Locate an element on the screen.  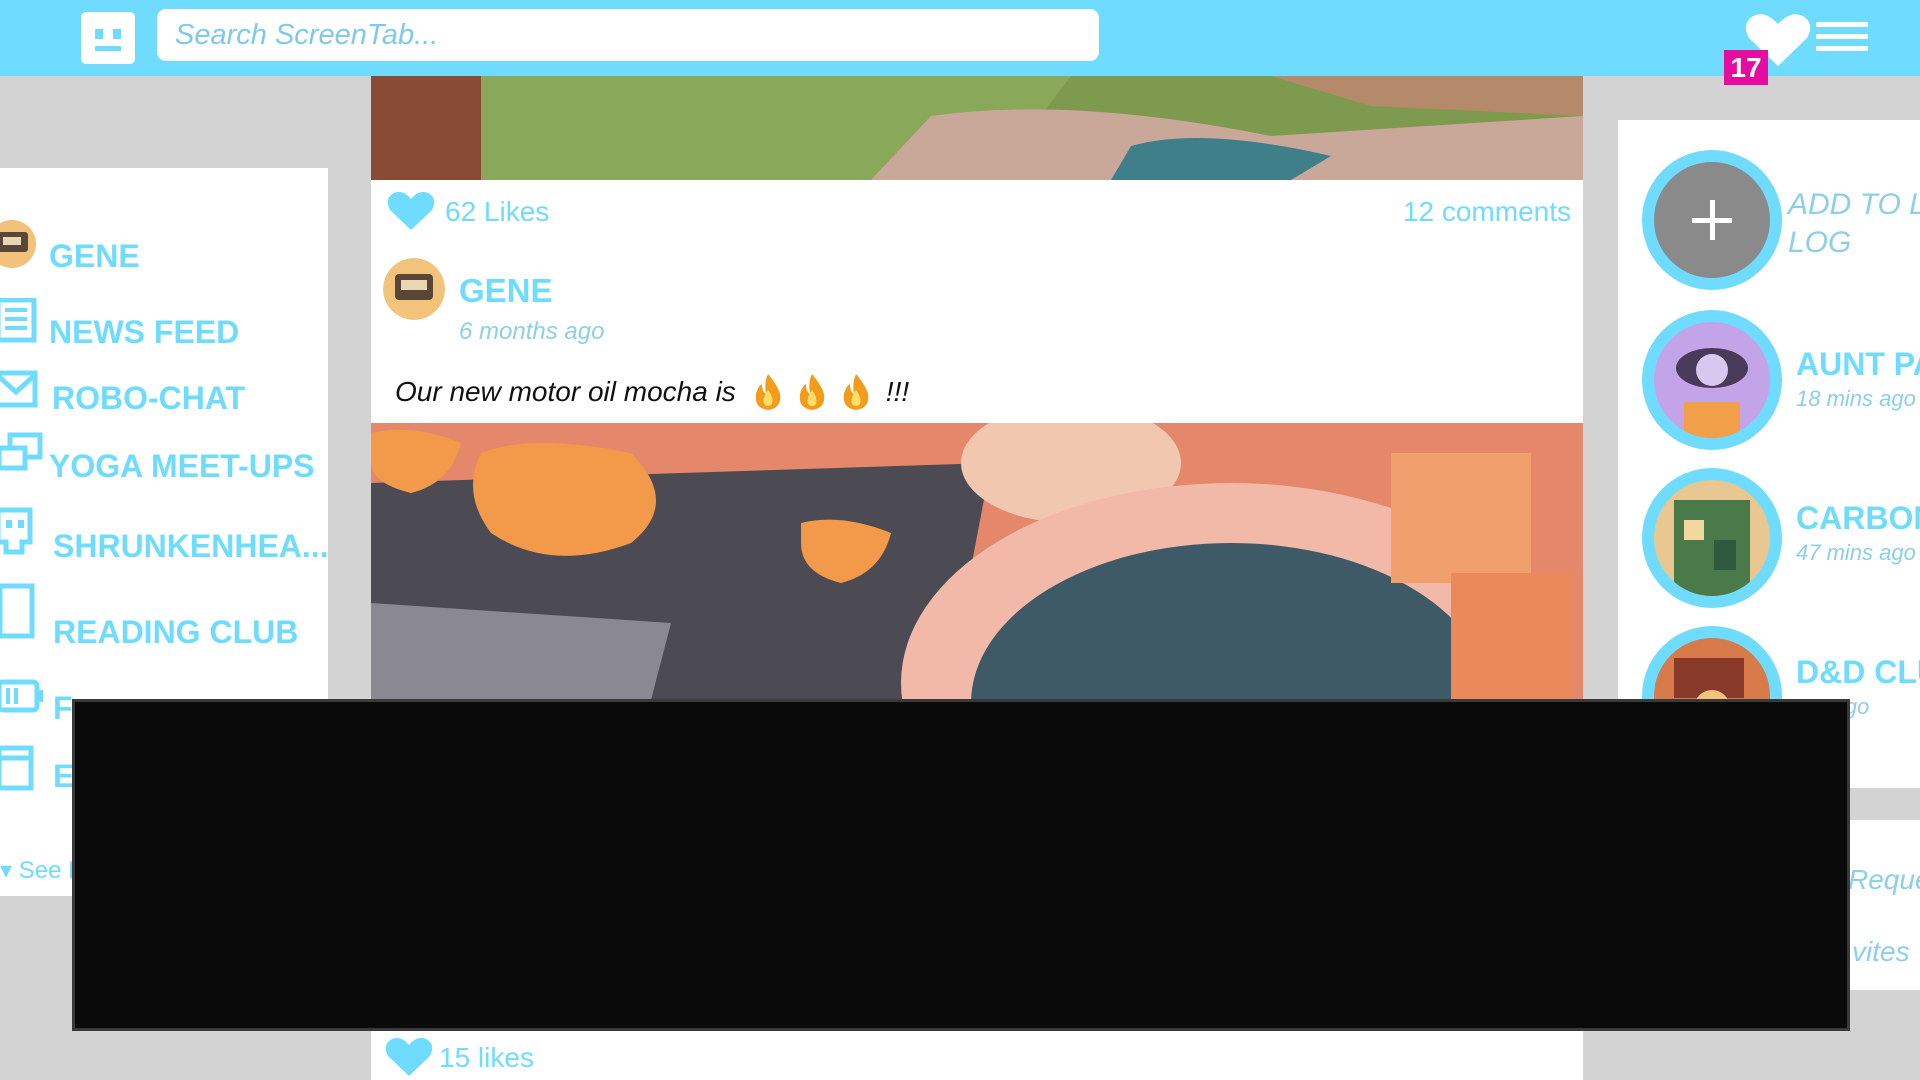
sidebar-item-gene: GENE is located at coordinates (94, 256).